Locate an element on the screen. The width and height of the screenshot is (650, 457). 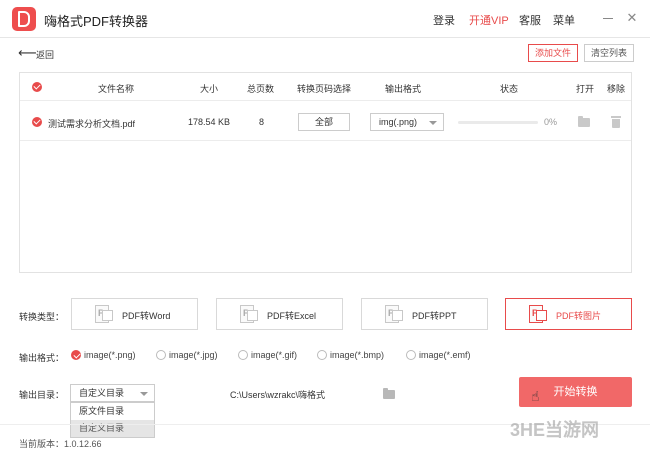
cursor-hand-icon: ☝ is located at coordinates (535, 396).